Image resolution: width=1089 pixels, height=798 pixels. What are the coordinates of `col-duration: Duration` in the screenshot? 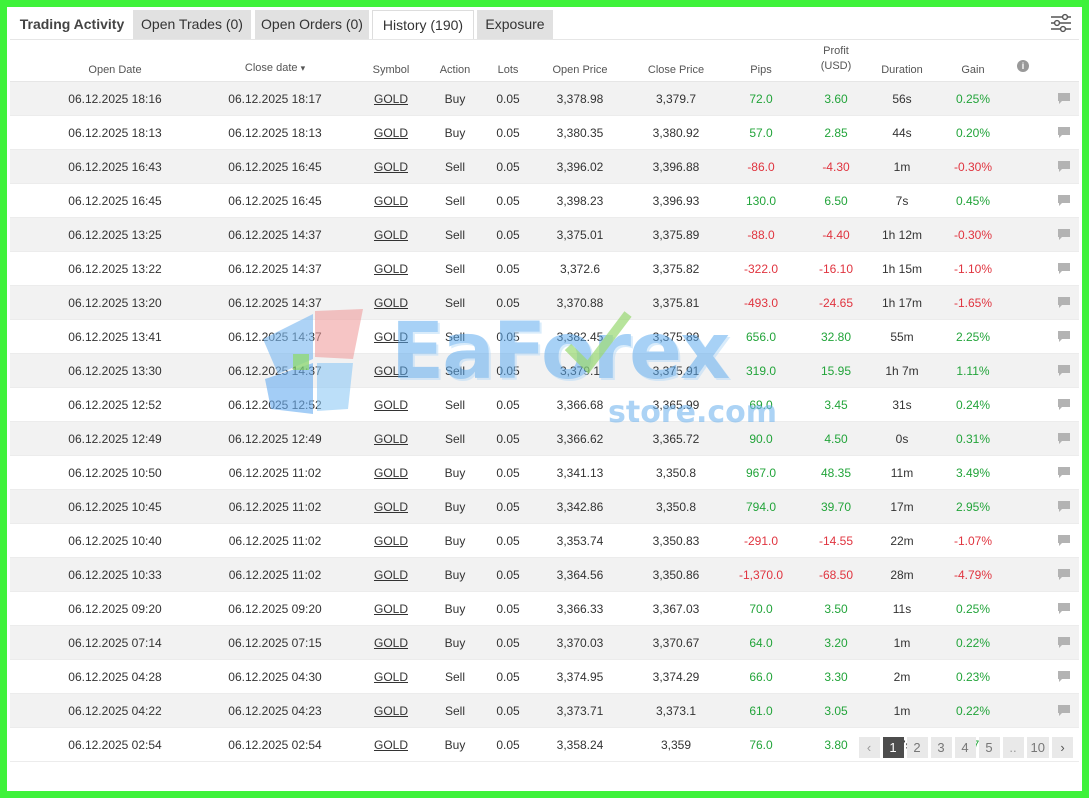 It's located at (902, 61).